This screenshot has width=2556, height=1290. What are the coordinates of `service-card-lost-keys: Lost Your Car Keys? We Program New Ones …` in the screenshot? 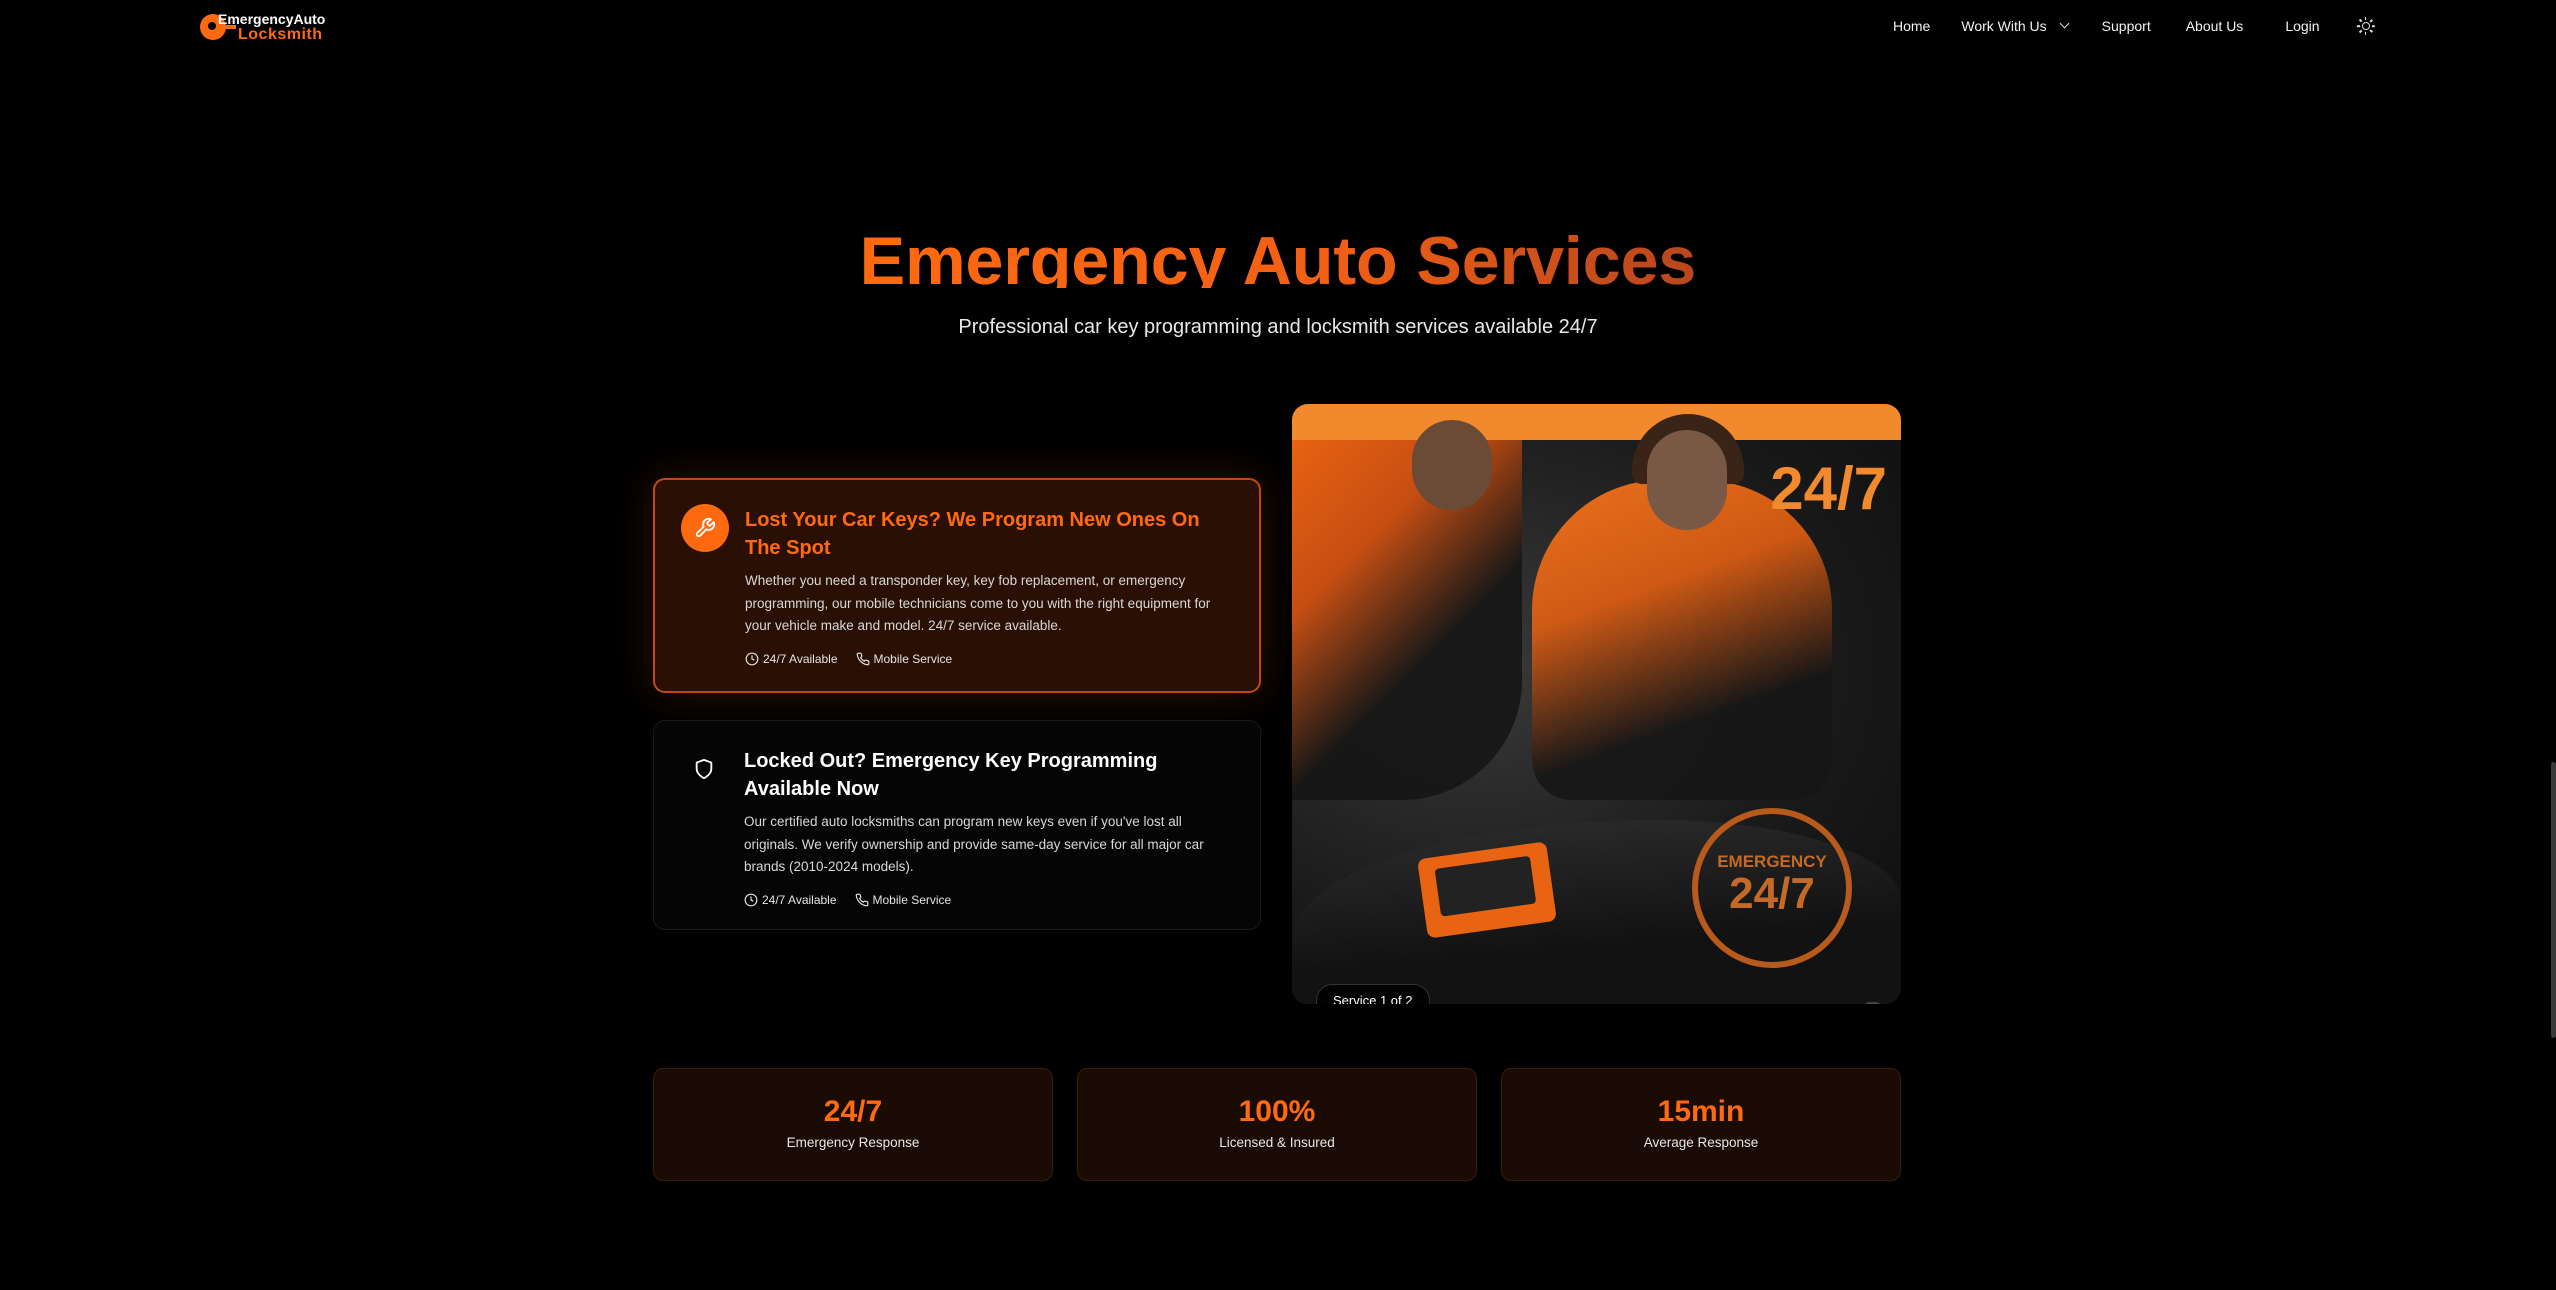 It's located at (957, 585).